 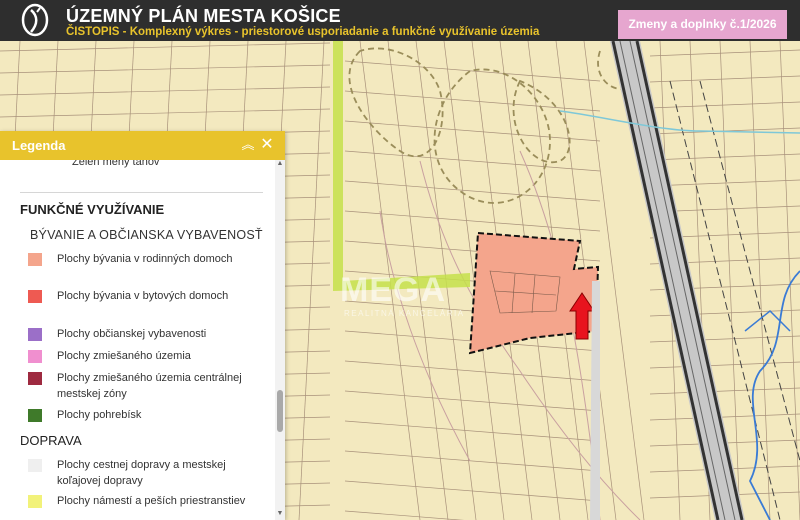 What do you see at coordinates (39, 145) in the screenshot?
I see `legend-title: Legenda` at bounding box center [39, 145].